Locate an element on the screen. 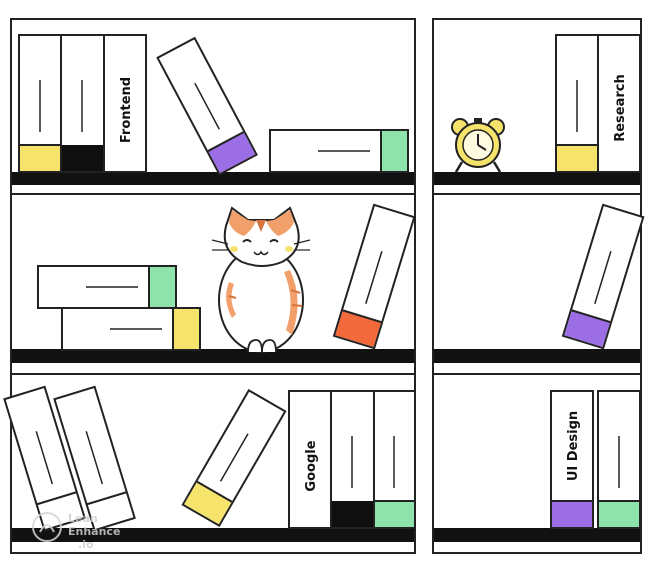 The width and height of the screenshot is (660, 576). watermark-line-1: Lean is located at coordinates (83, 518).